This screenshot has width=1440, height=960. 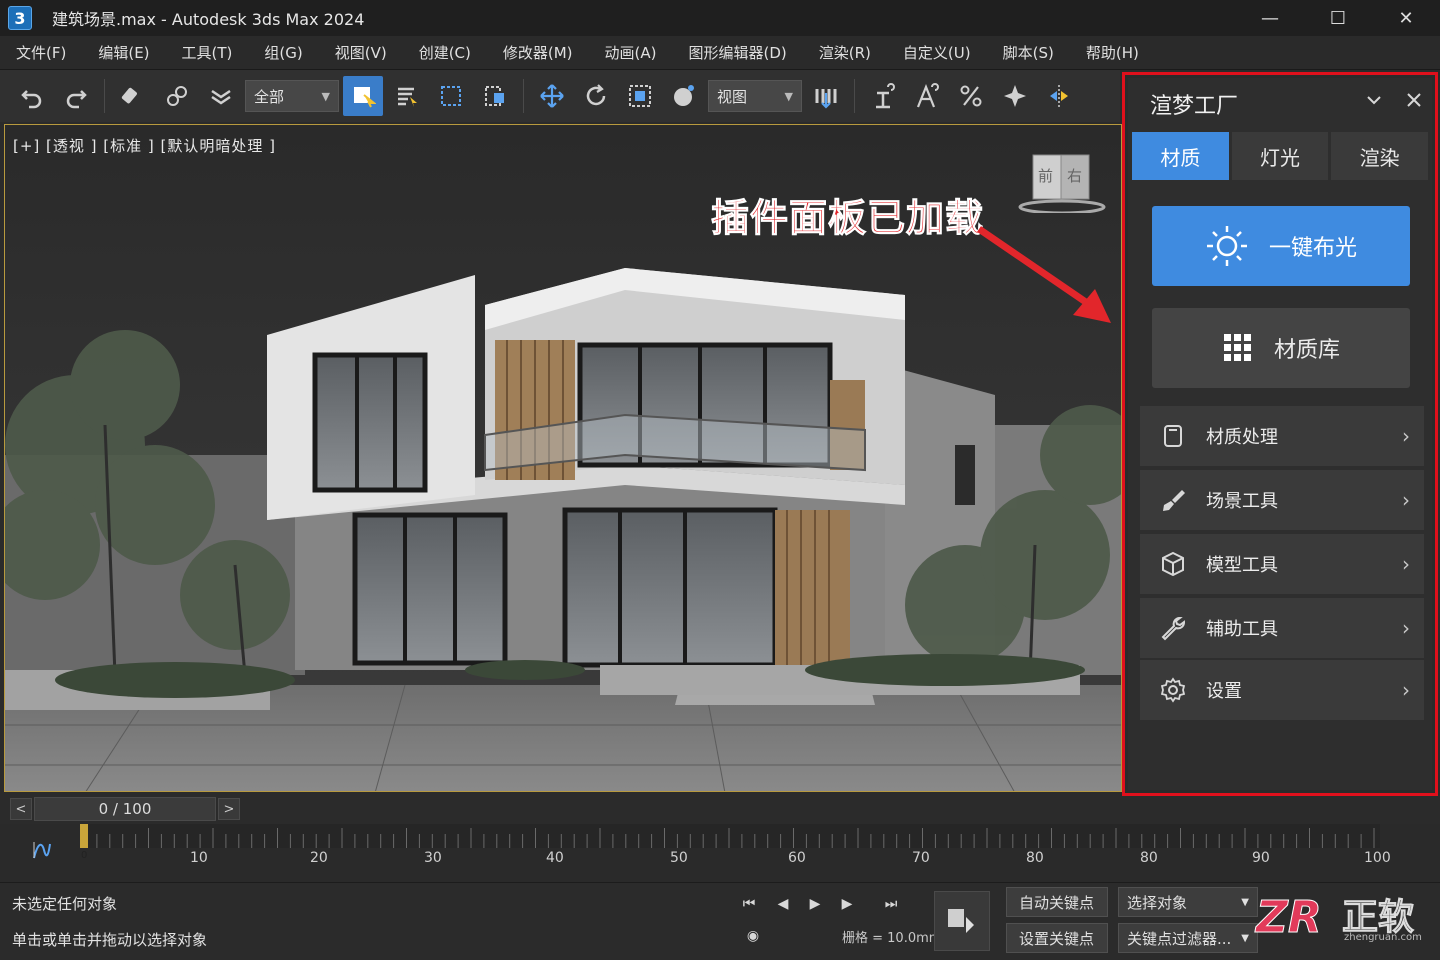 I want to click on menu-modifiers: 修改器(M), so click(x=538, y=53).